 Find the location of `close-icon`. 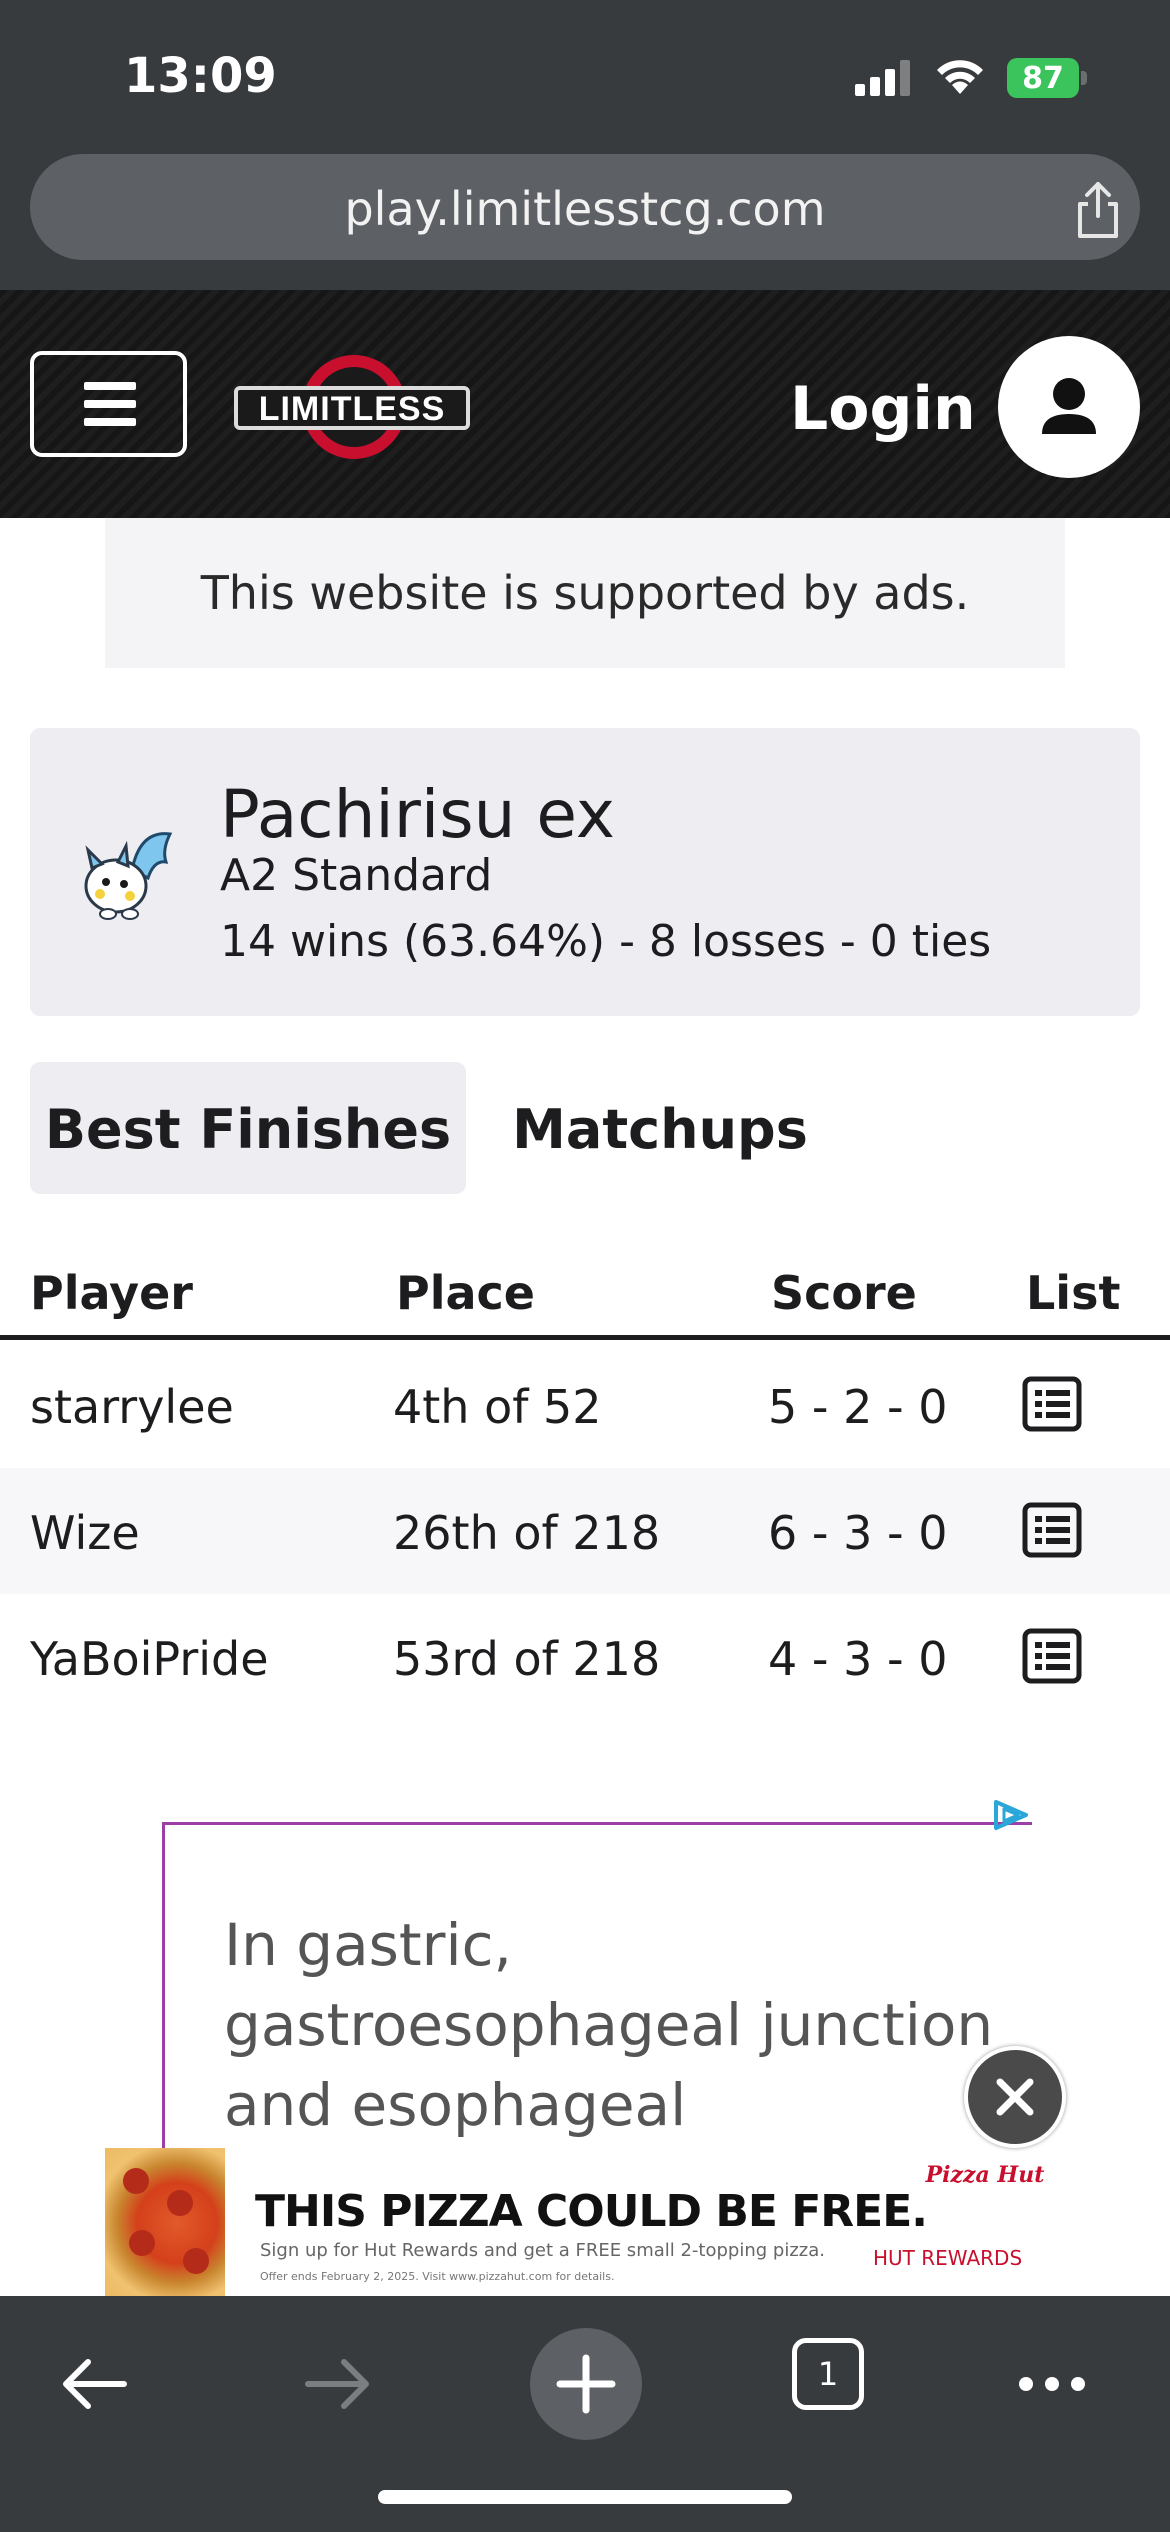

close-icon is located at coordinates (1015, 2097).